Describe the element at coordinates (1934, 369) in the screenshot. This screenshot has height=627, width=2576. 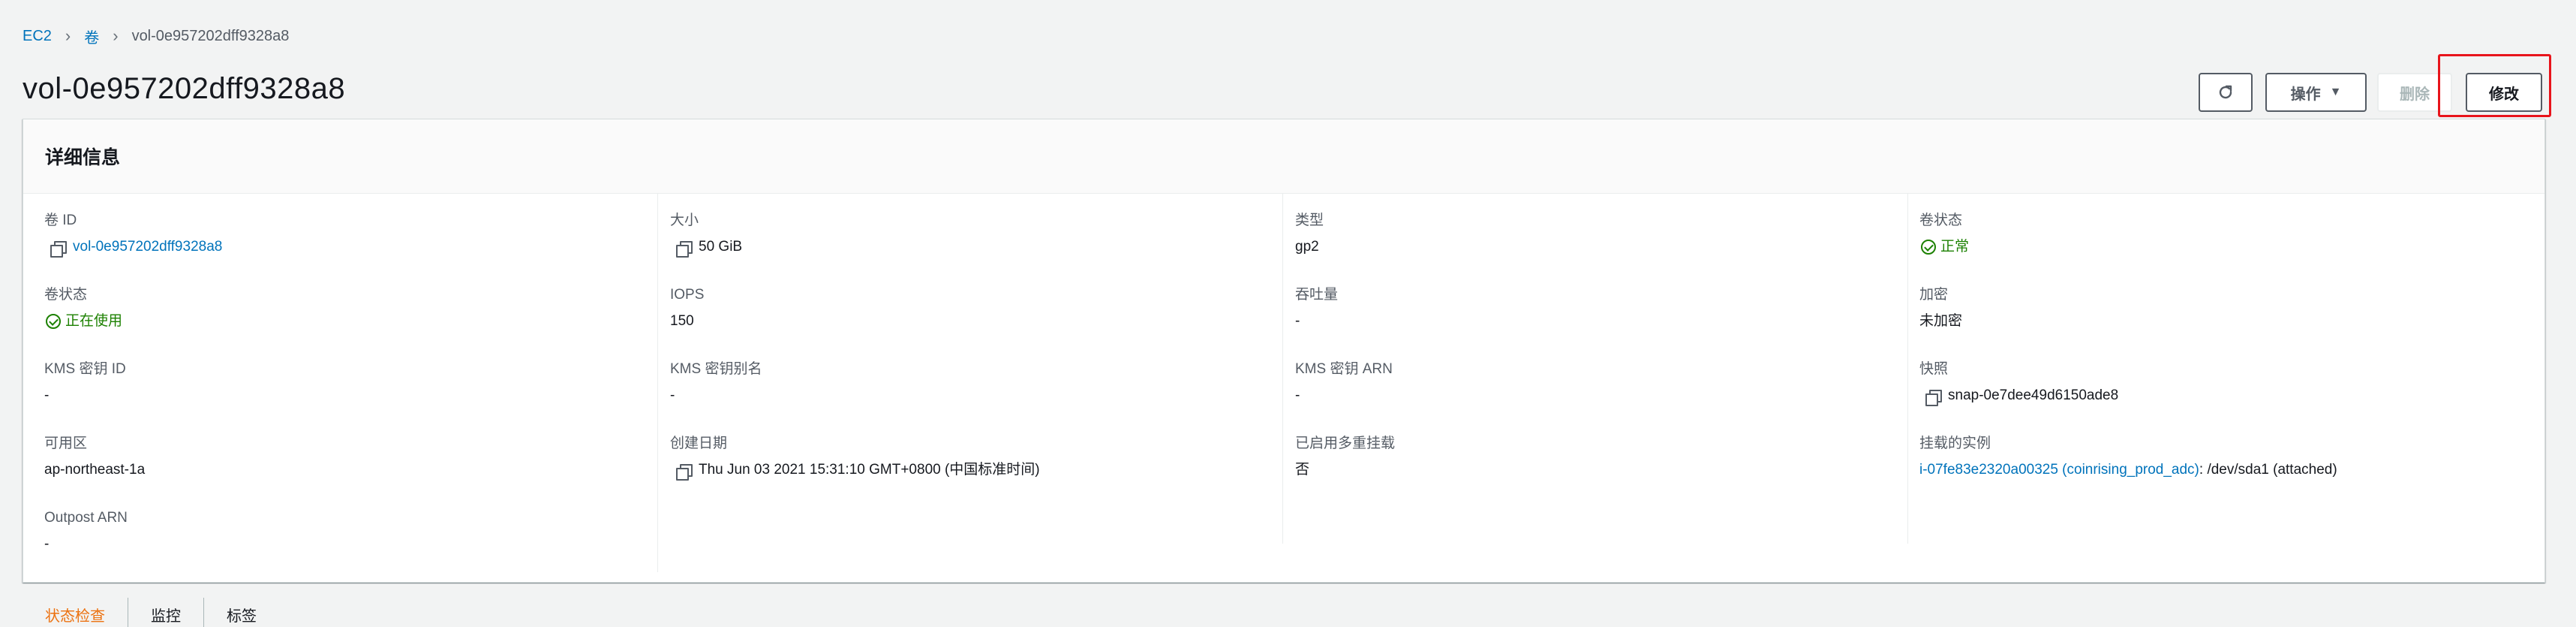
I see `snapshot-label: 快照` at that location.